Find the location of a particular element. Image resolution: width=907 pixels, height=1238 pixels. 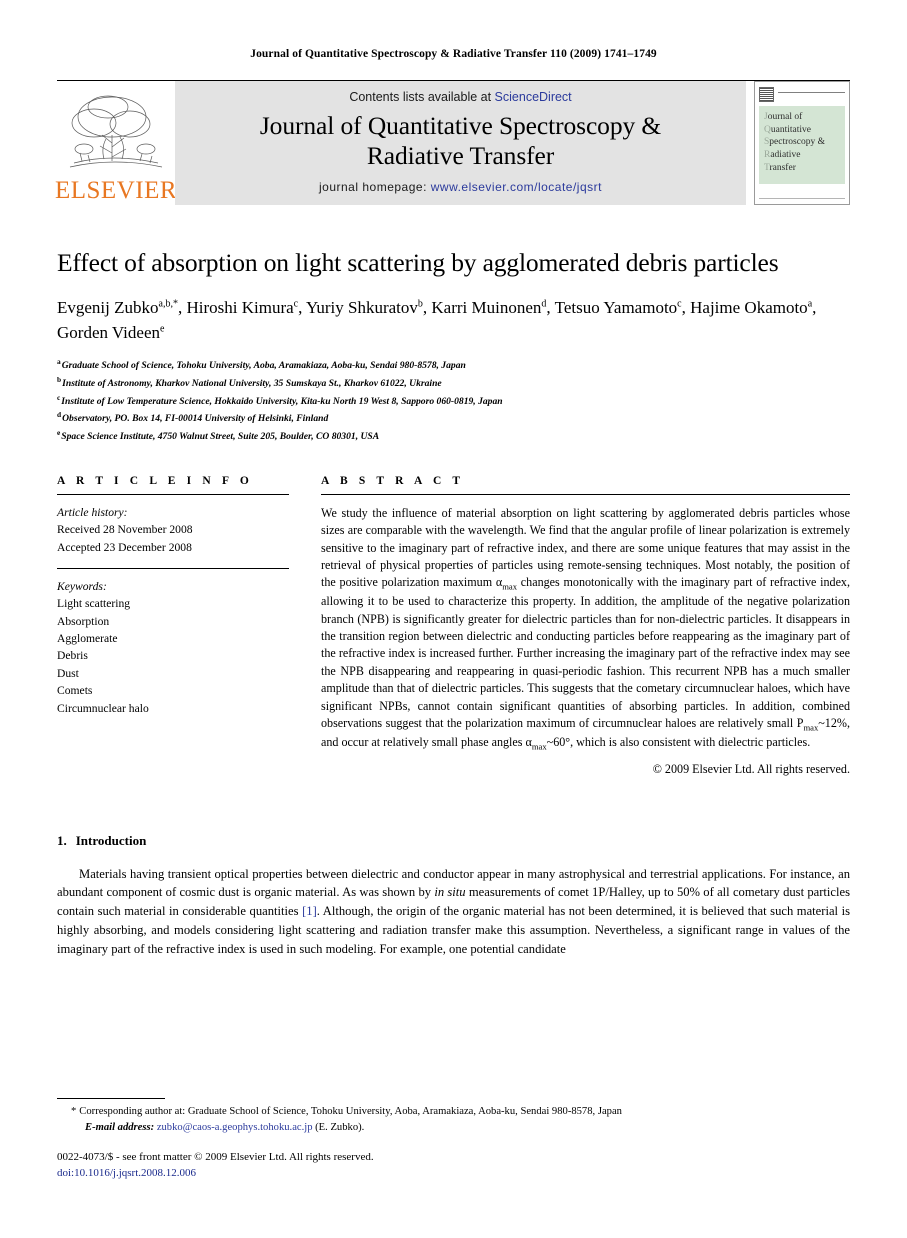

author-affiliation-marker: a,b,* is located at coordinates (168, 304).